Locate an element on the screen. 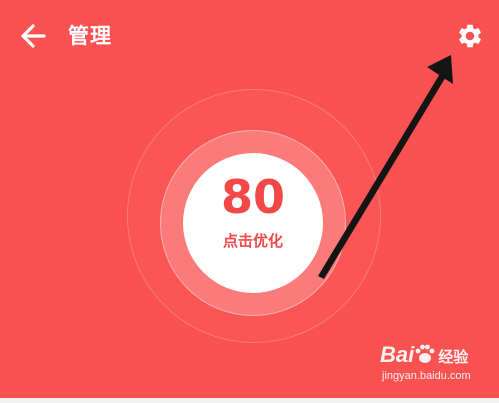 The image size is (499, 403). back-button is located at coordinates (34, 36).